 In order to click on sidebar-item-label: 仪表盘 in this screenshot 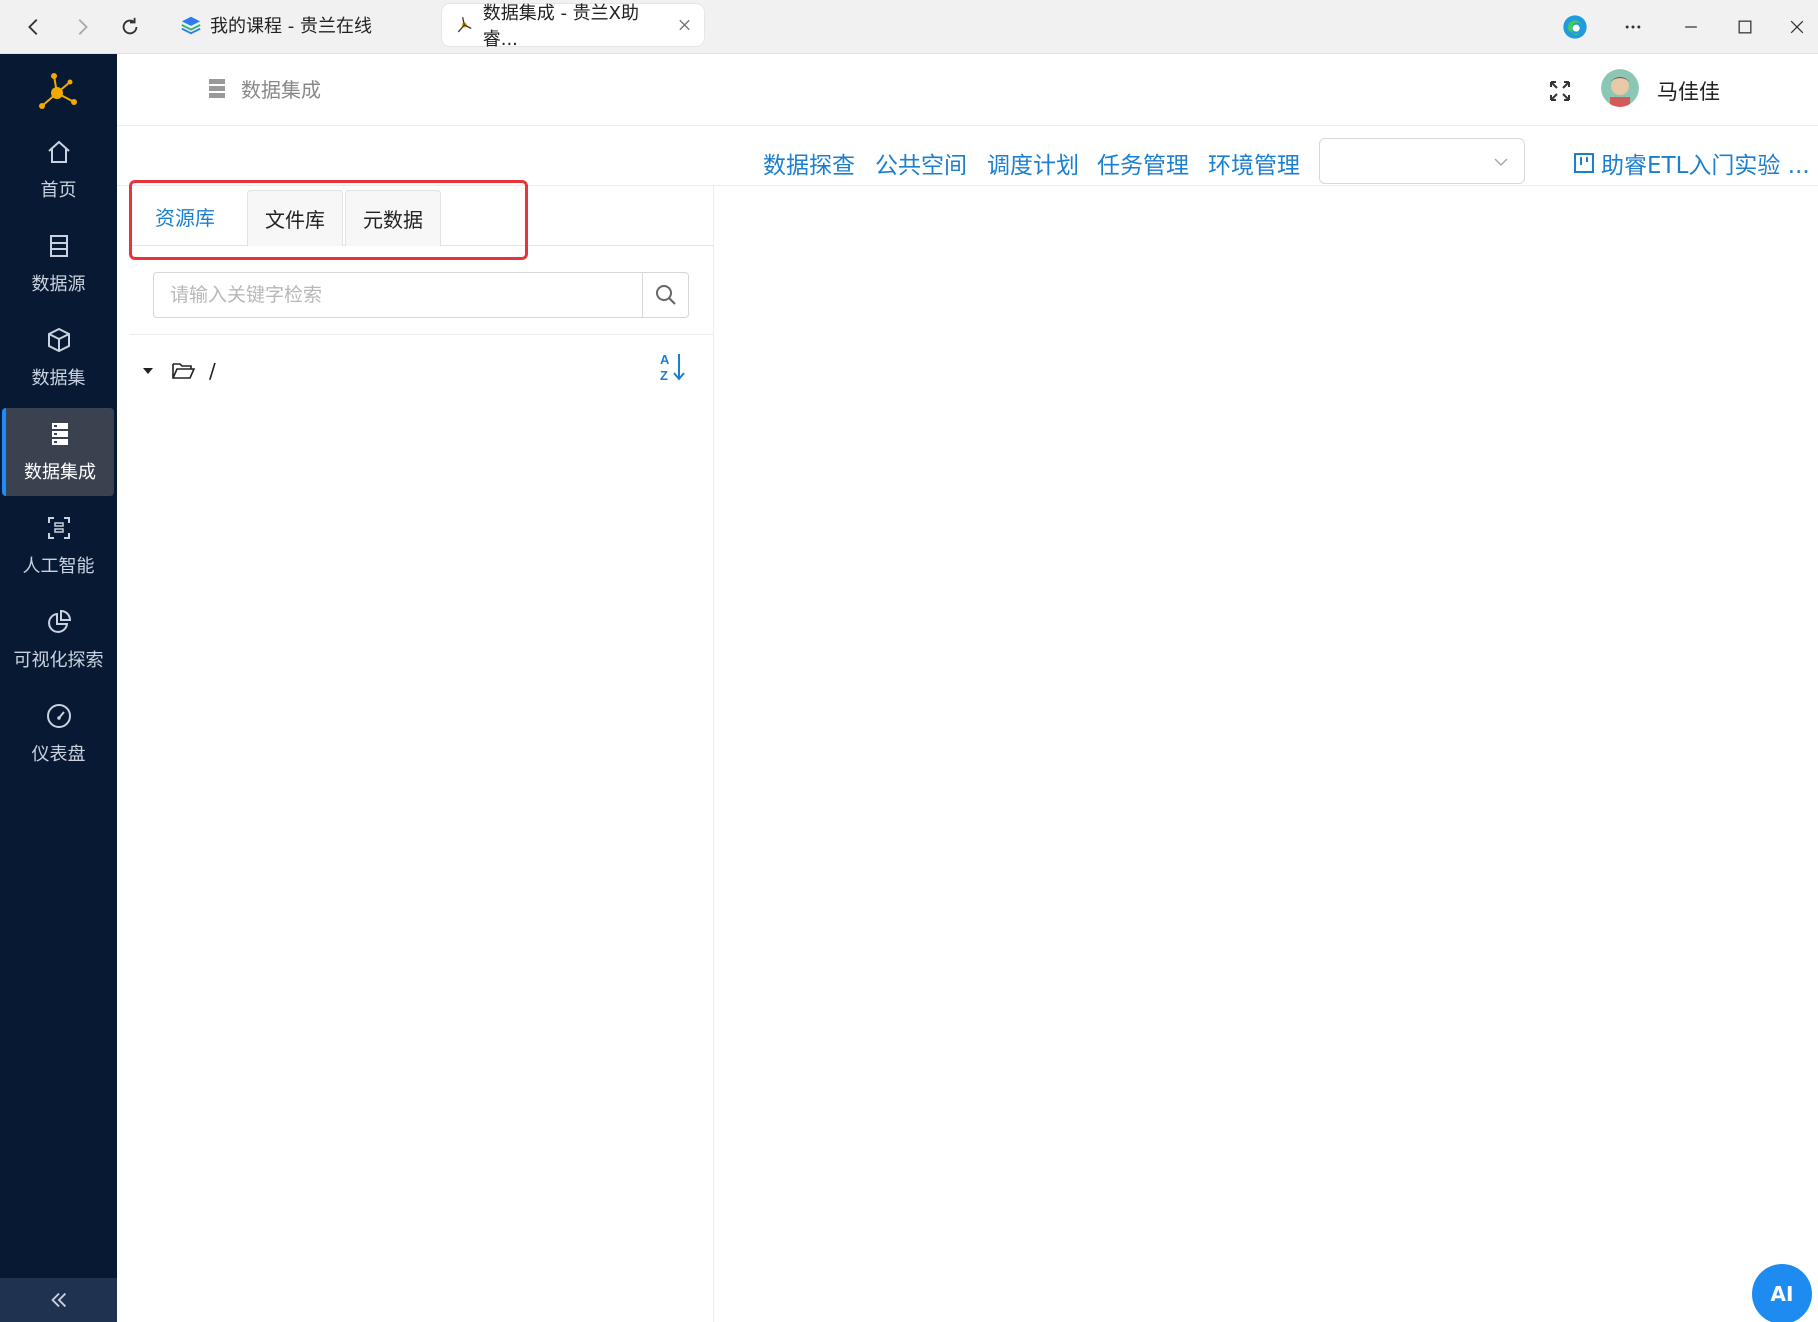, I will do `click(58, 754)`.